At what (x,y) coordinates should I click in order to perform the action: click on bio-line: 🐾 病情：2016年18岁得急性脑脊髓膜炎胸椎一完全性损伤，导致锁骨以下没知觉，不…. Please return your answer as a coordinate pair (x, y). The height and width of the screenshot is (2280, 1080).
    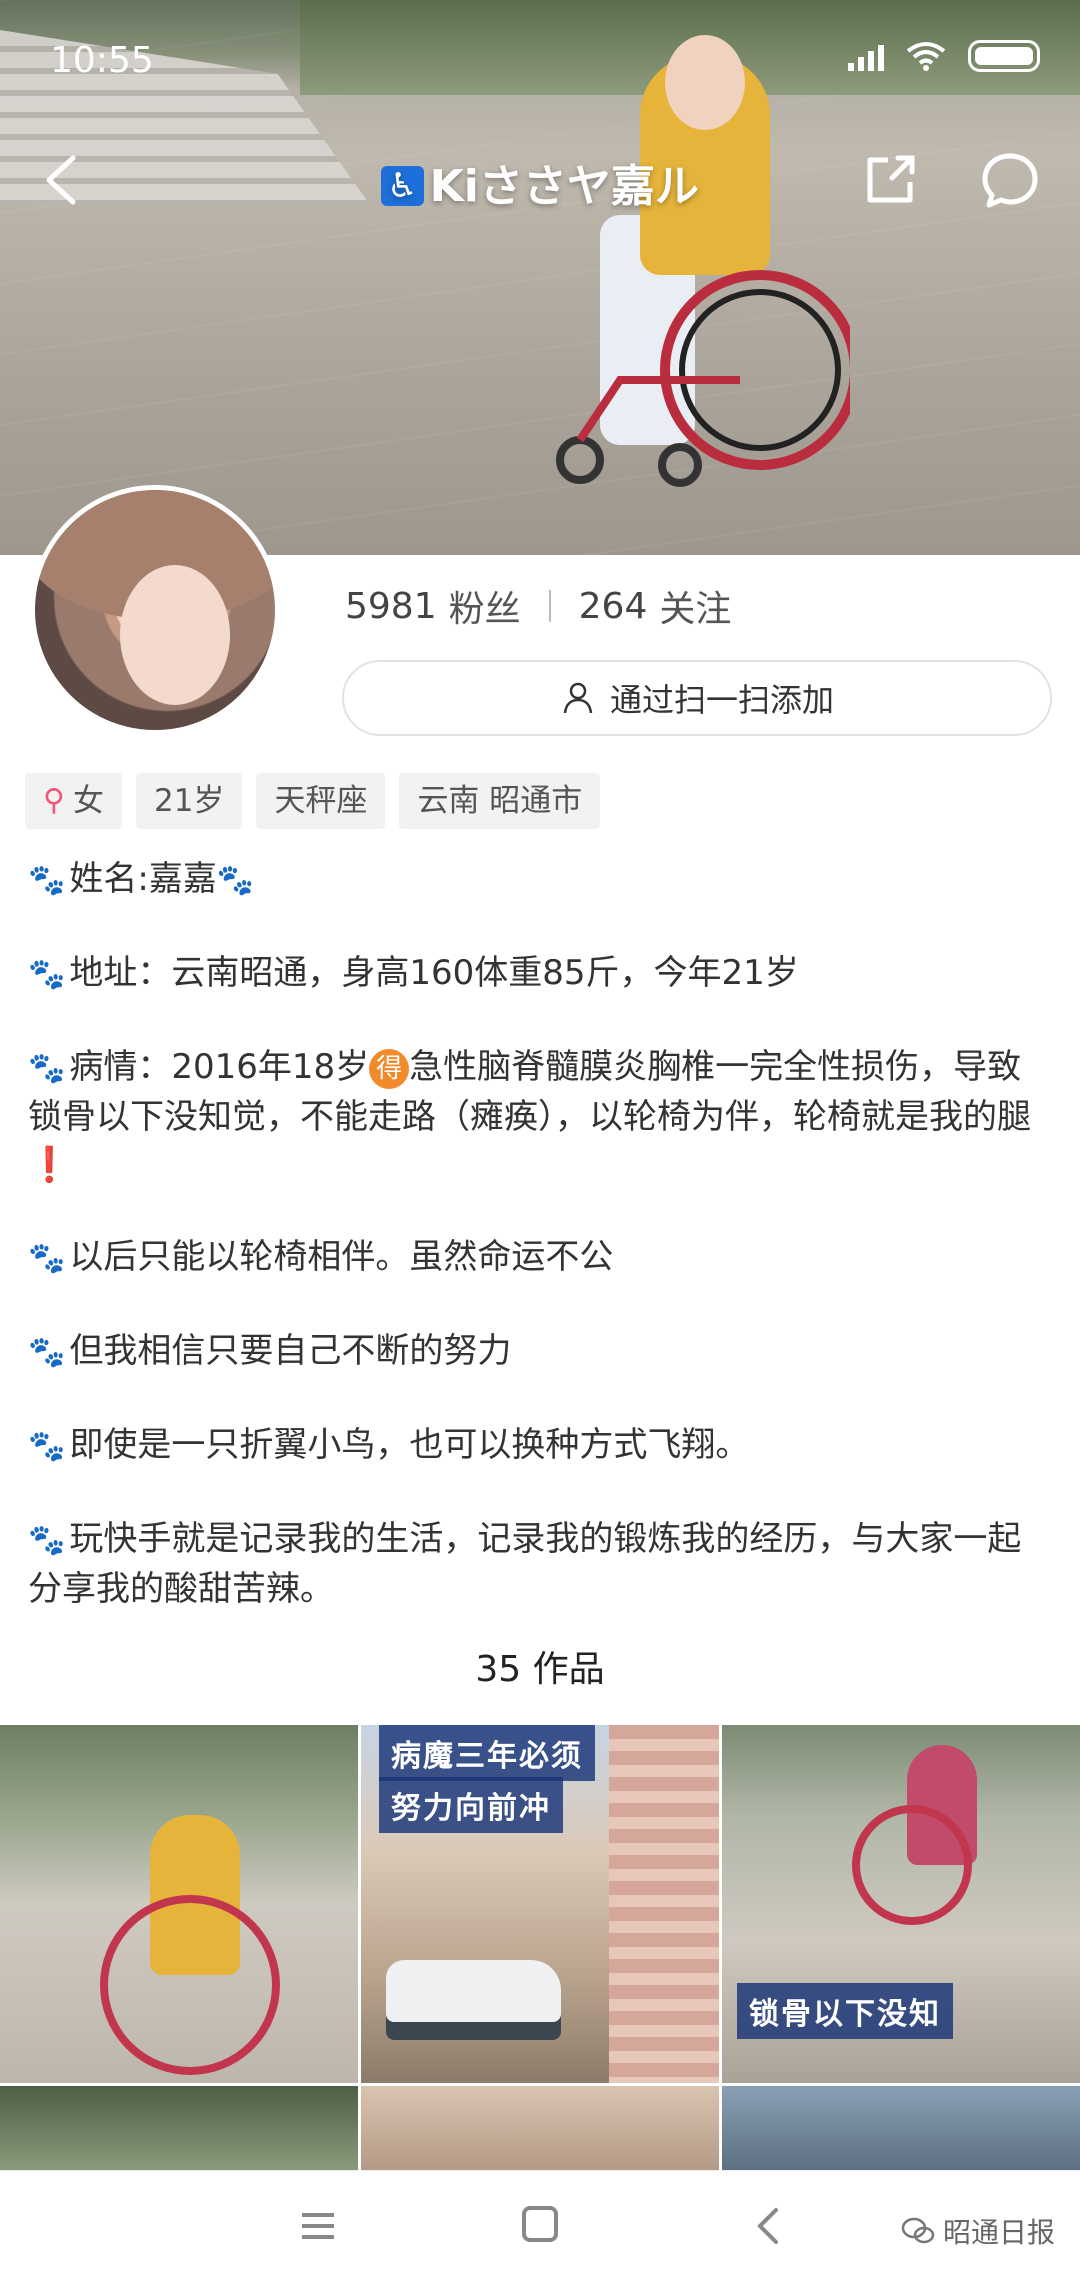
    Looking at the image, I should click on (540, 1116).